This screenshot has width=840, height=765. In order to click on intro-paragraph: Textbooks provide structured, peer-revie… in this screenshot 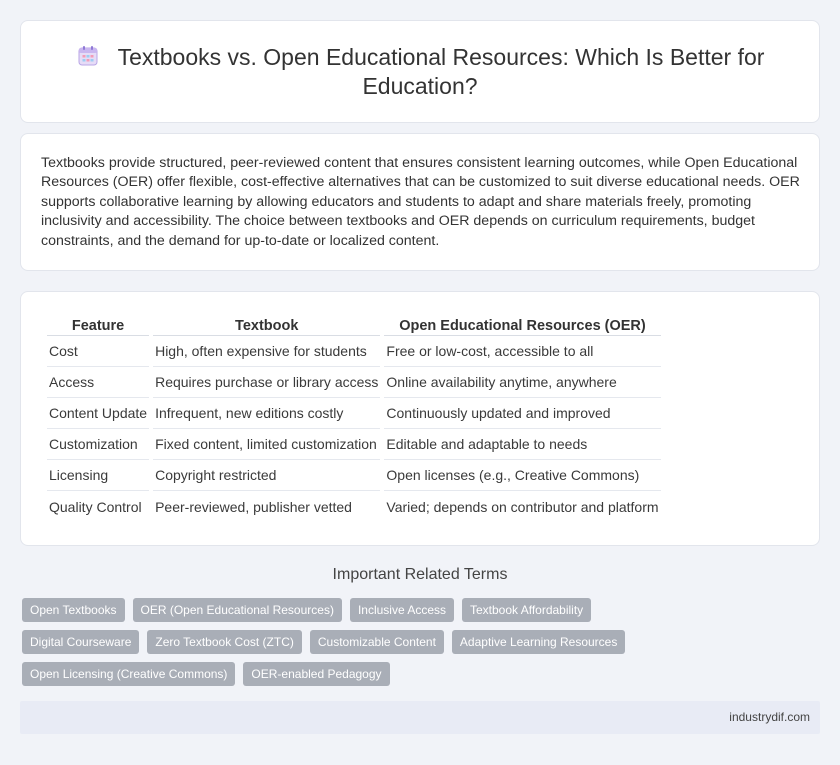, I will do `click(420, 202)`.